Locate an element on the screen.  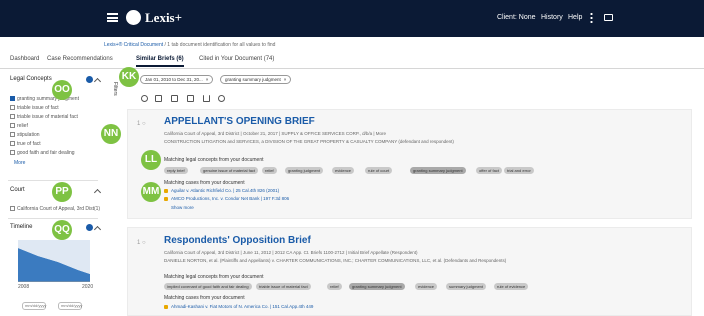
annotation-marker: LL is located at coordinates (151, 160).